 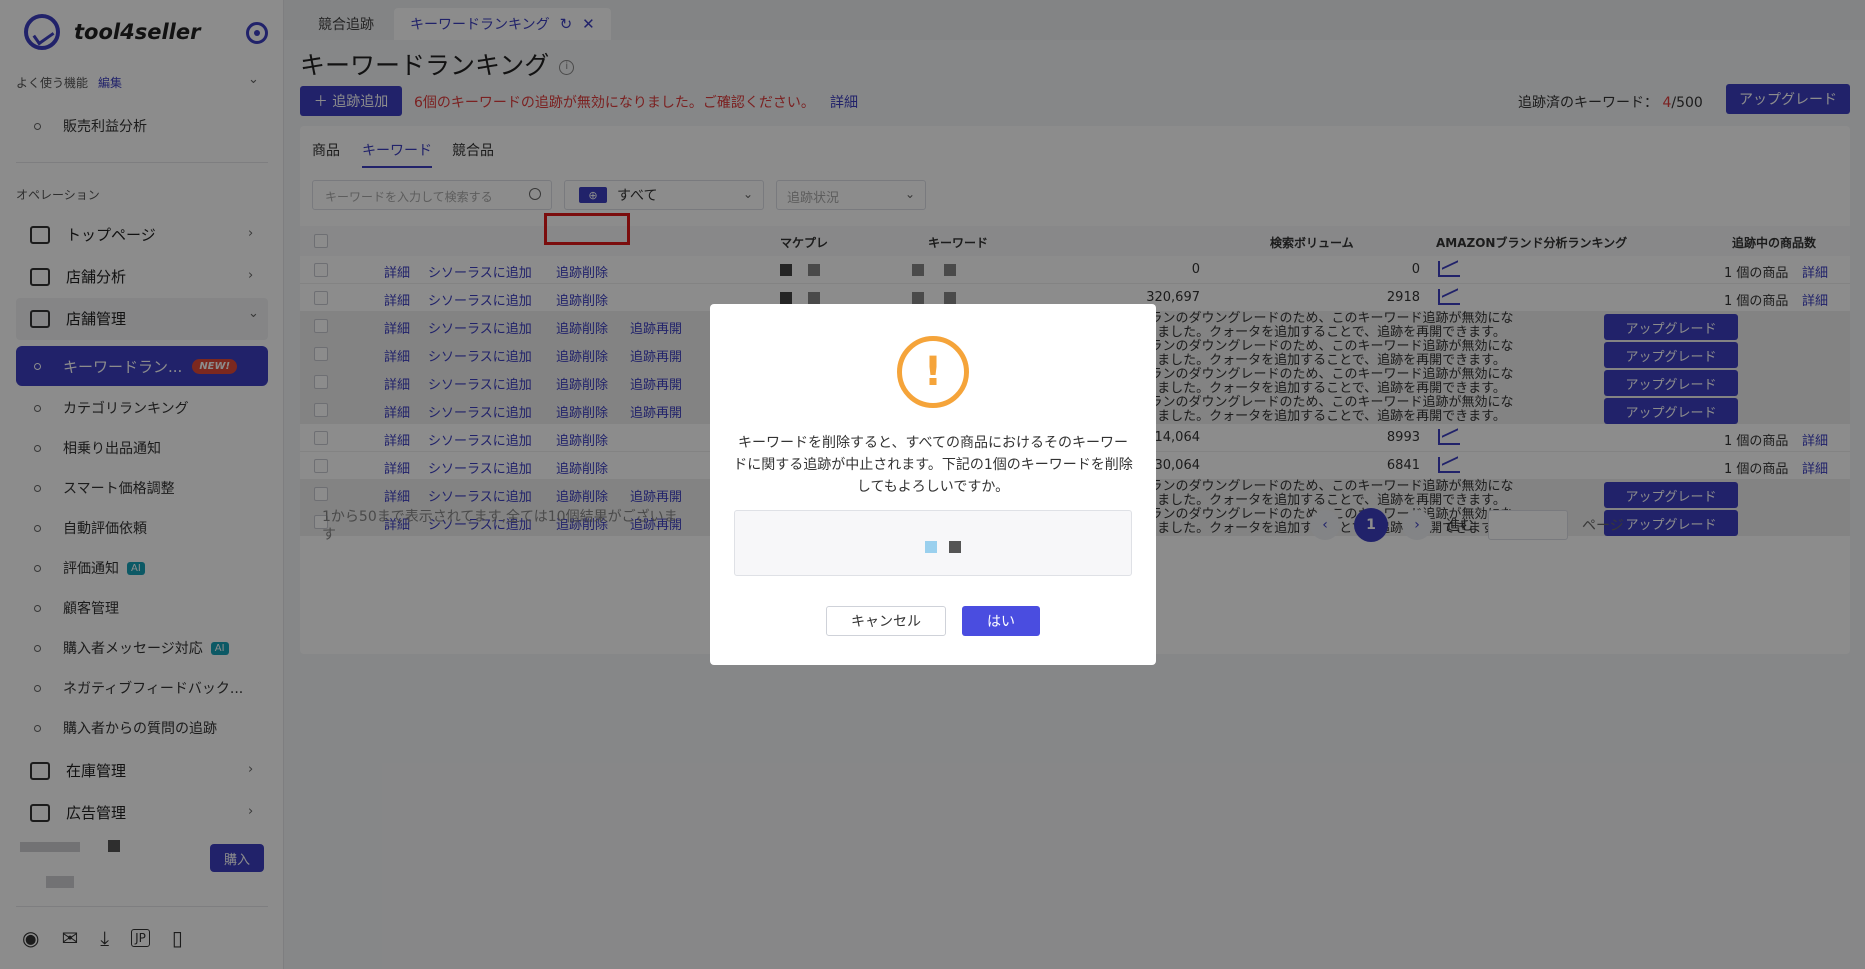 What do you see at coordinates (1001, 621) in the screenshot?
I see `confirm-button: はい` at bounding box center [1001, 621].